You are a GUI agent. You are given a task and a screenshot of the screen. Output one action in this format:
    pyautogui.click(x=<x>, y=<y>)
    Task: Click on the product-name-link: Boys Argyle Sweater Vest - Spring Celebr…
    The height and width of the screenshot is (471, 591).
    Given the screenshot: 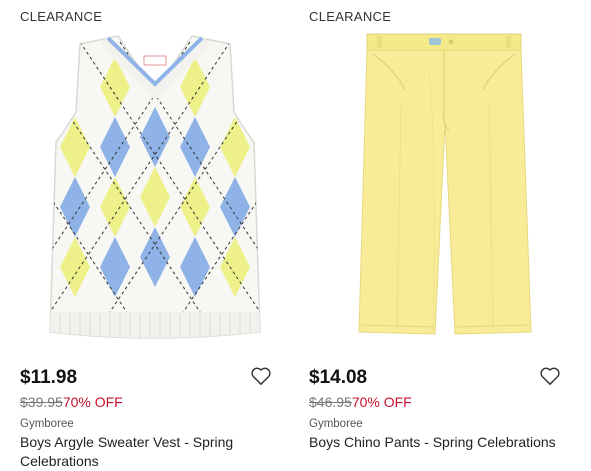 What is the action you would take?
    pyautogui.click(x=151, y=452)
    